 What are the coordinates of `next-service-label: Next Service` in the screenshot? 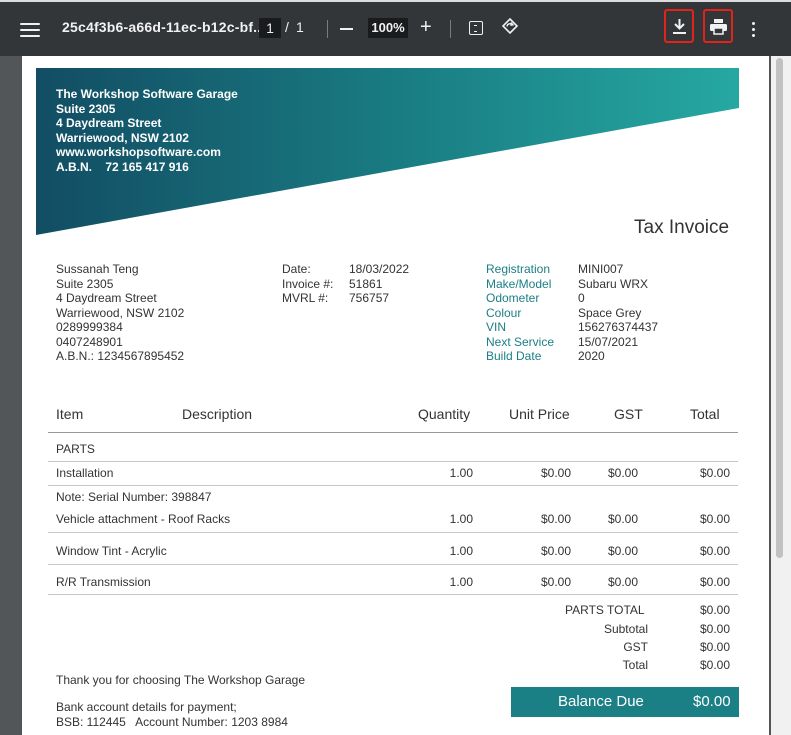 It's located at (520, 341).